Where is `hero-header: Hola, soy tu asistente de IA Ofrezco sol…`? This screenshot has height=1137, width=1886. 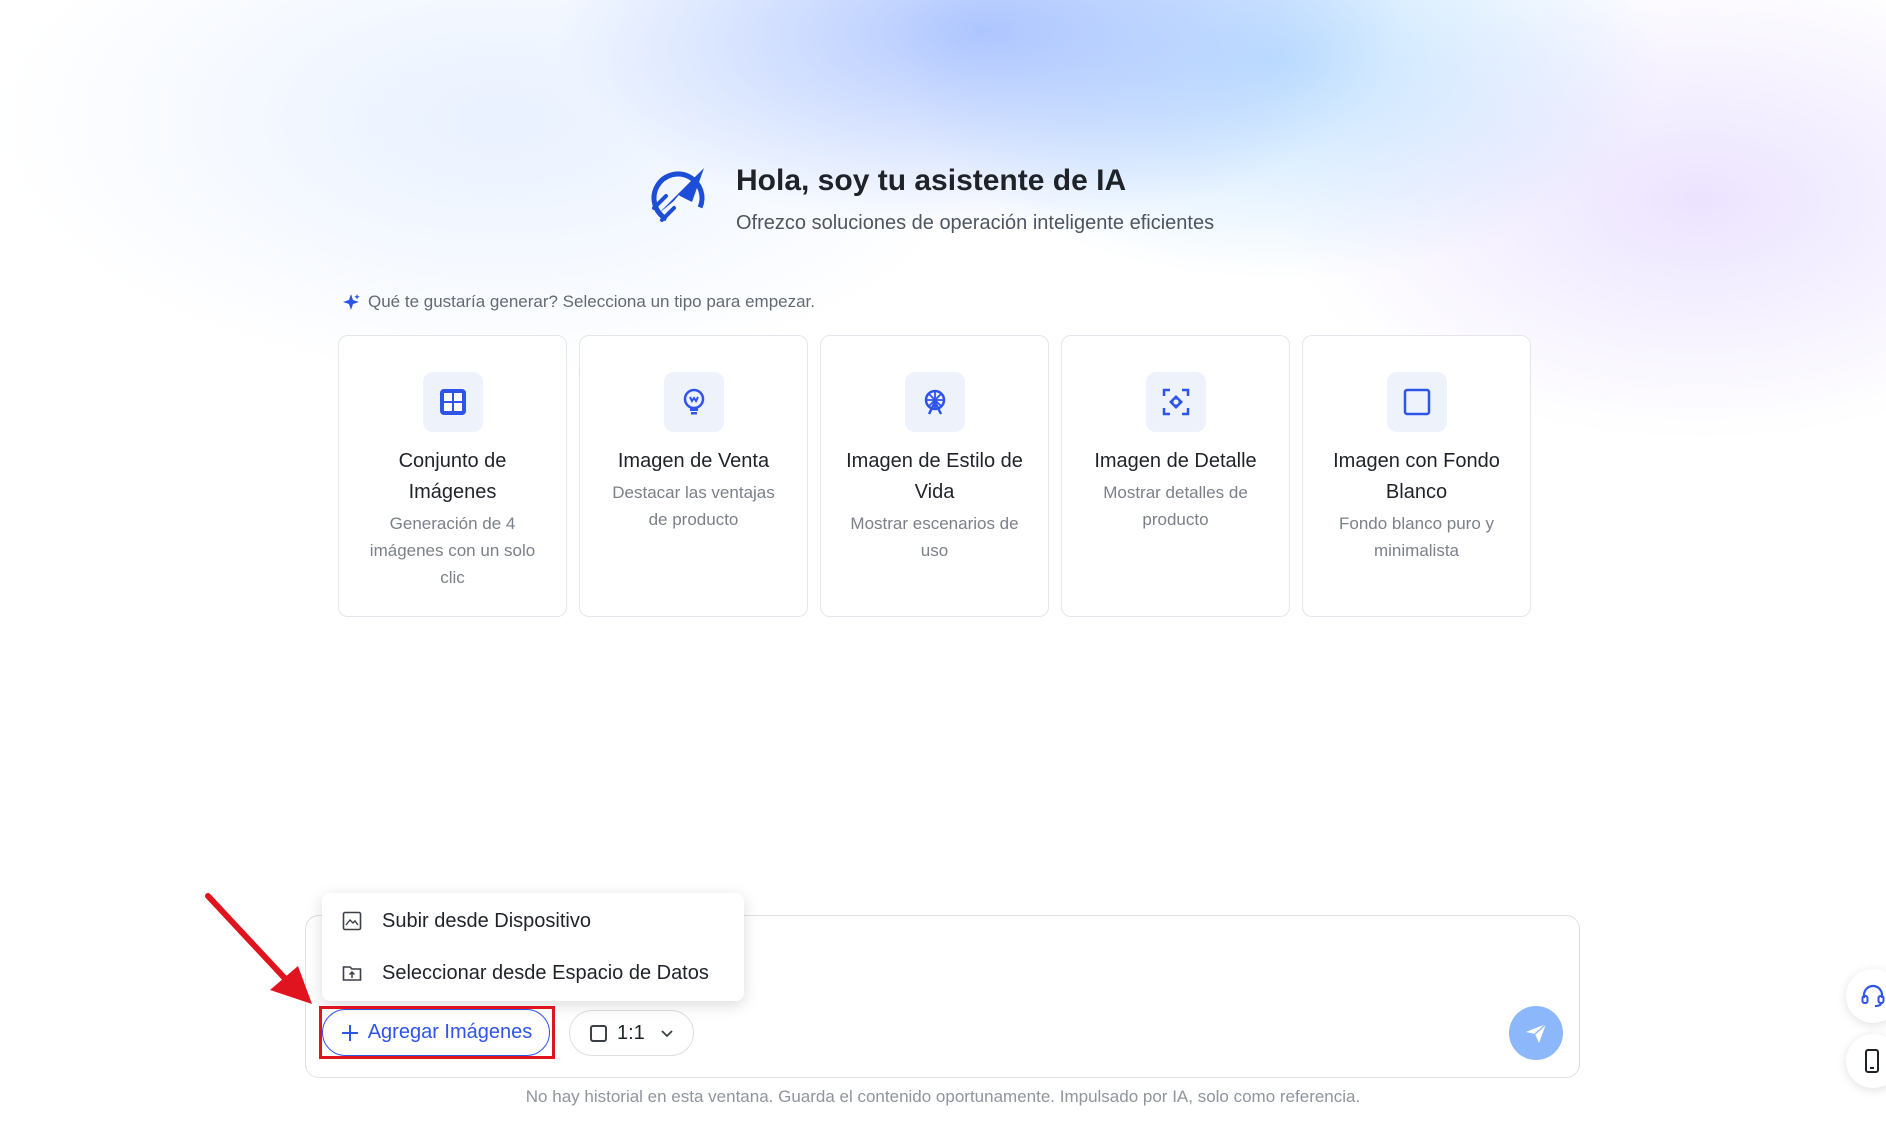 hero-header: Hola, soy tu asistente de IA Ofrezco sol… is located at coordinates (931, 197).